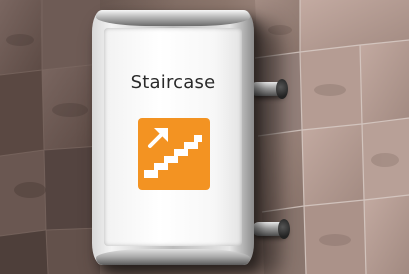 This screenshot has width=409, height=274. What do you see at coordinates (173, 82) in the screenshot?
I see `sign-label: Staircase` at bounding box center [173, 82].